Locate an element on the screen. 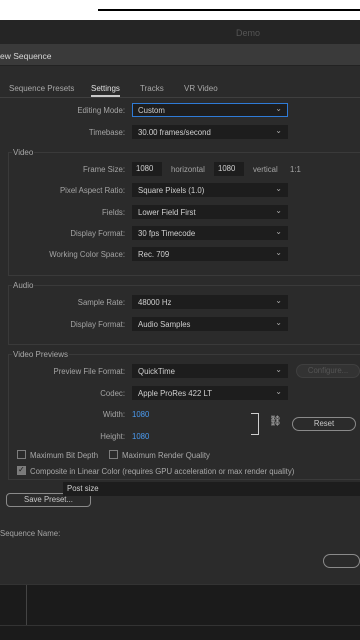 This screenshot has height=640, width=360. codec-label: Codec: is located at coordinates (112, 393).